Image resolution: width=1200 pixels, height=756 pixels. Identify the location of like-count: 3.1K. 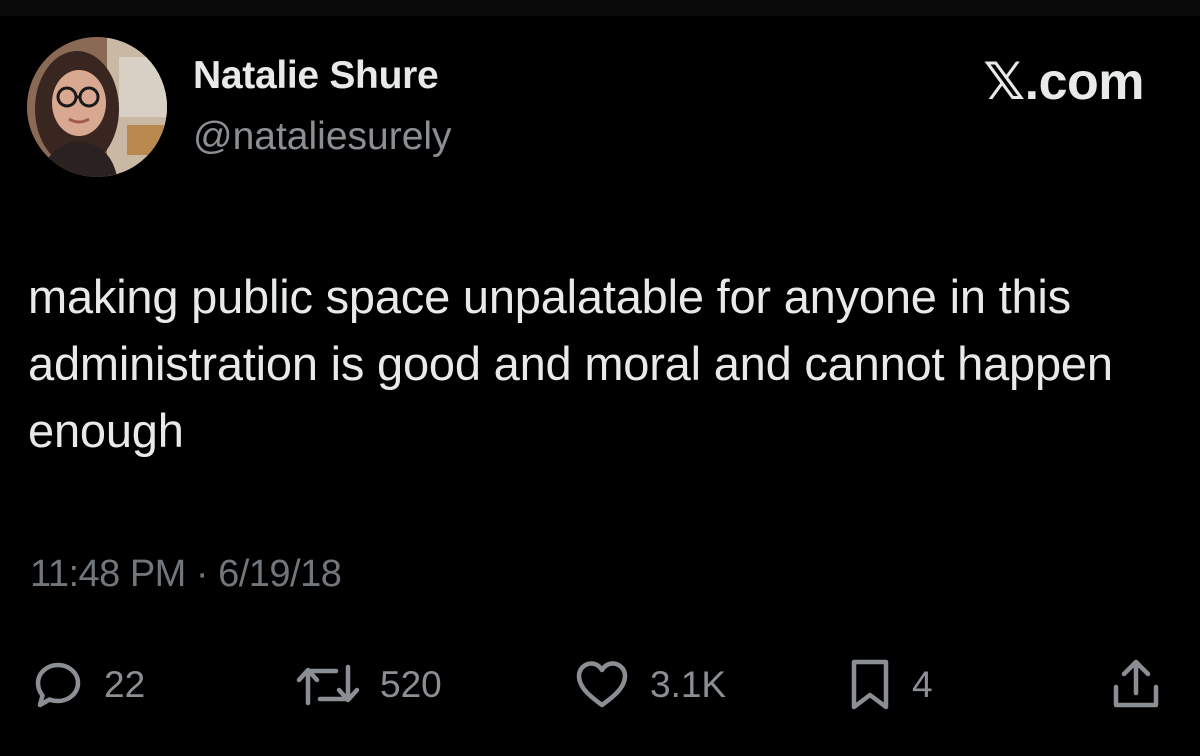
(688, 684).